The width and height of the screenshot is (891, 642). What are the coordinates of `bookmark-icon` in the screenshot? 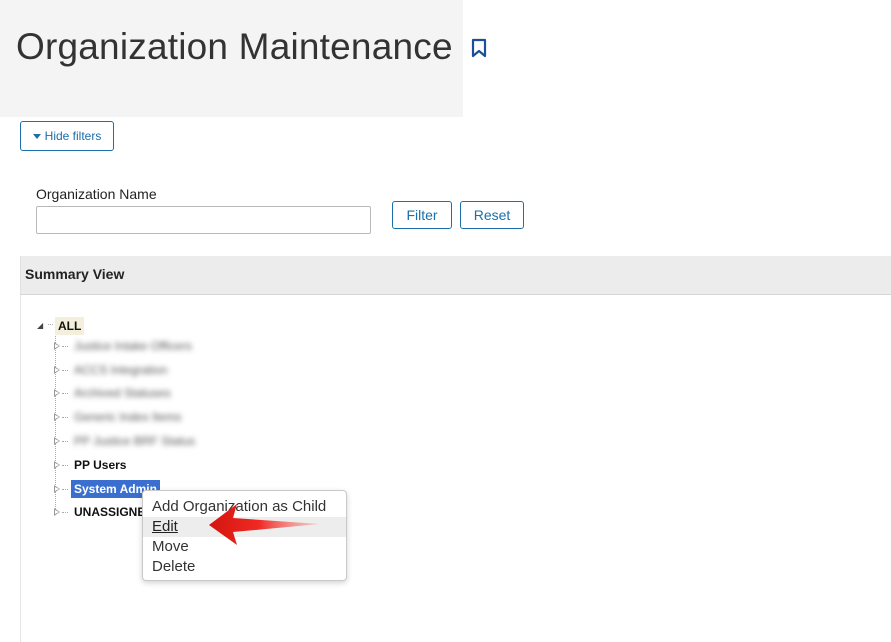 It's located at (479, 48).